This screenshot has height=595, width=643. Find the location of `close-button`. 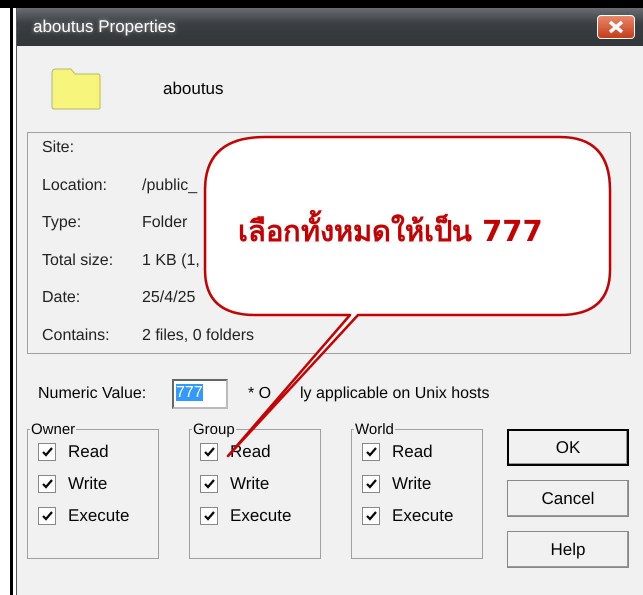

close-button is located at coordinates (616, 27).